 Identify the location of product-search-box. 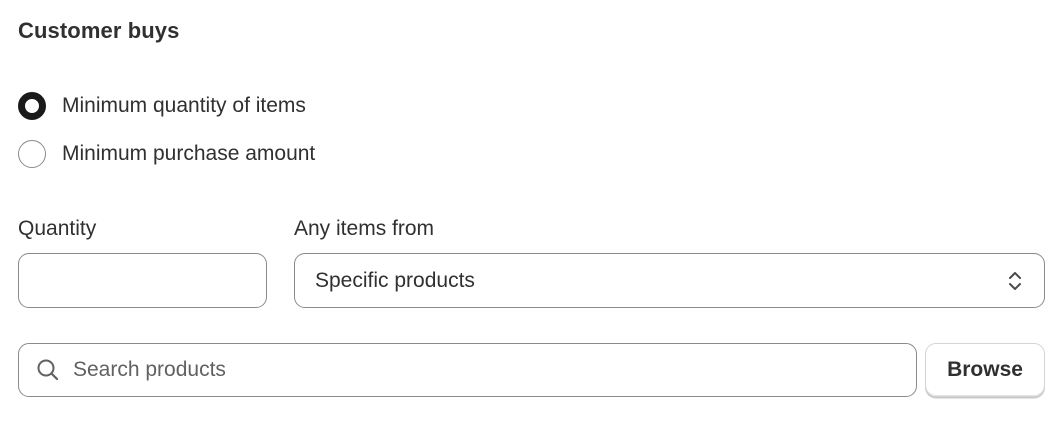
(467, 370).